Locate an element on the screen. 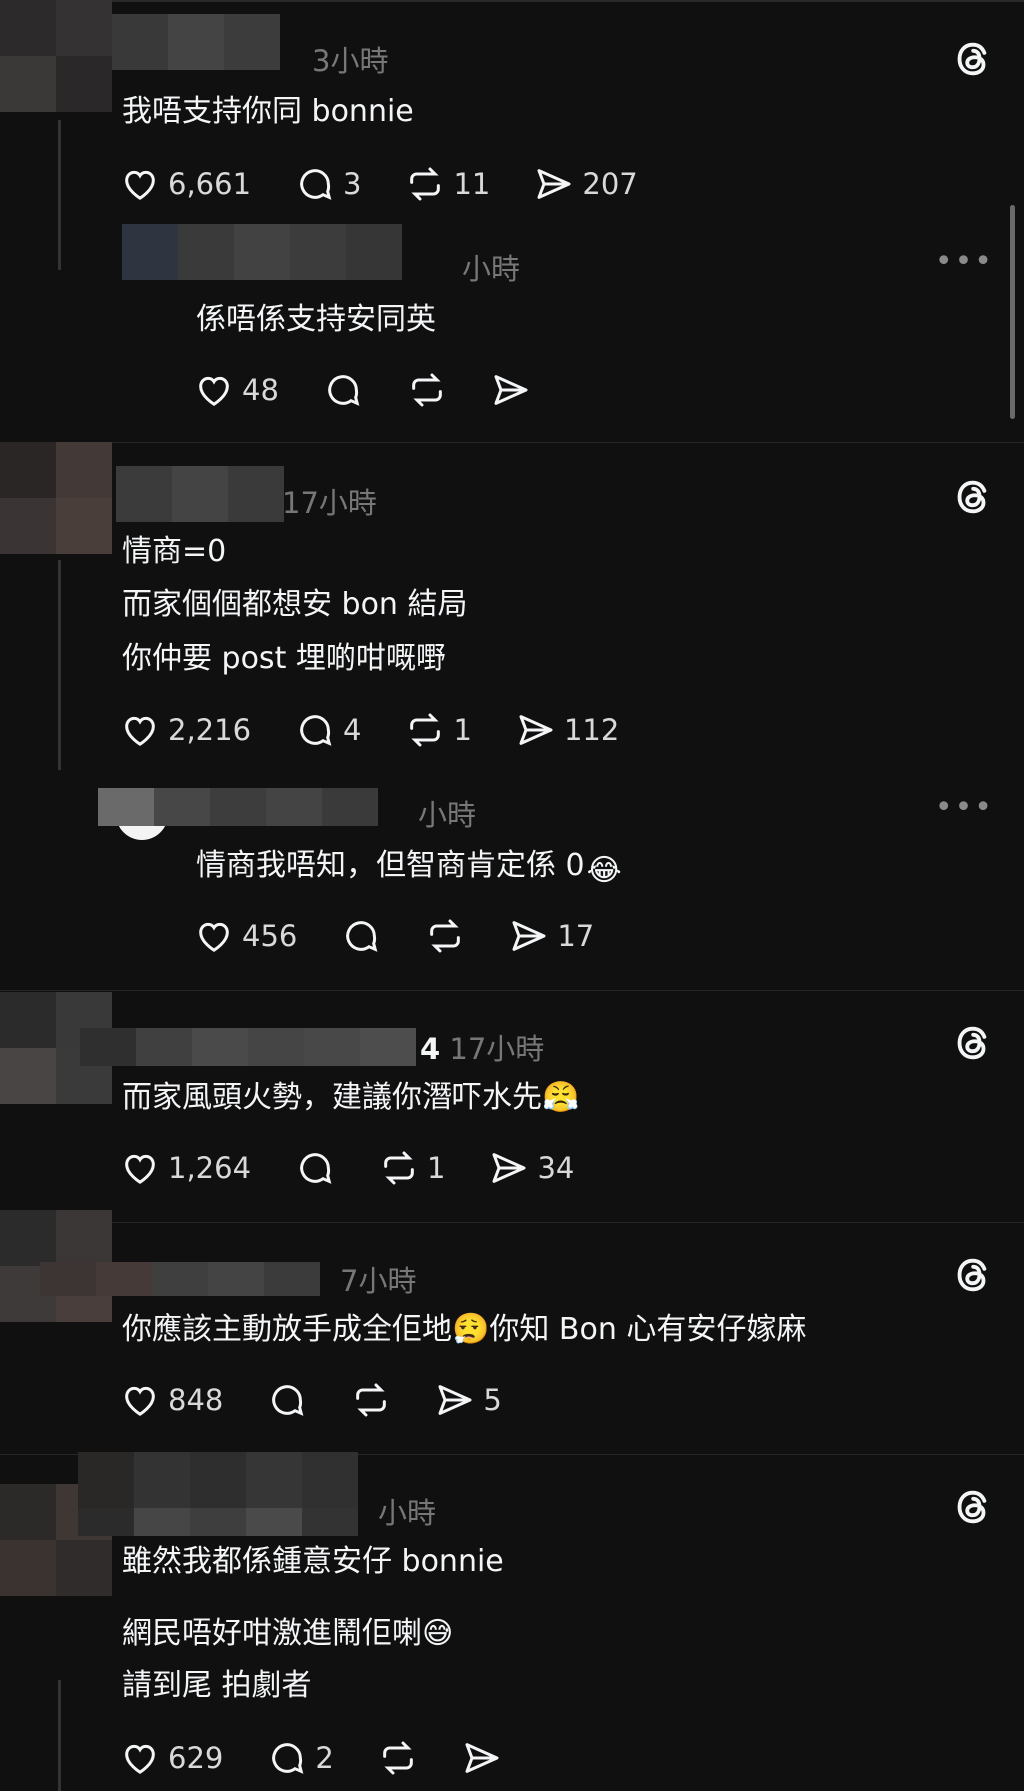  handle-suffix: 4 is located at coordinates (430, 1049).